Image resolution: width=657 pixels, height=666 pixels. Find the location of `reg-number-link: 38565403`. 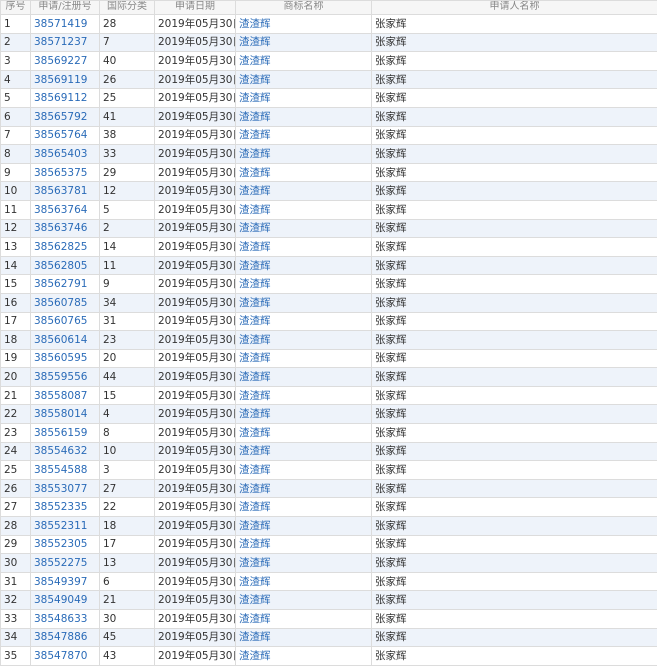

reg-number-link: 38565403 is located at coordinates (65, 154).